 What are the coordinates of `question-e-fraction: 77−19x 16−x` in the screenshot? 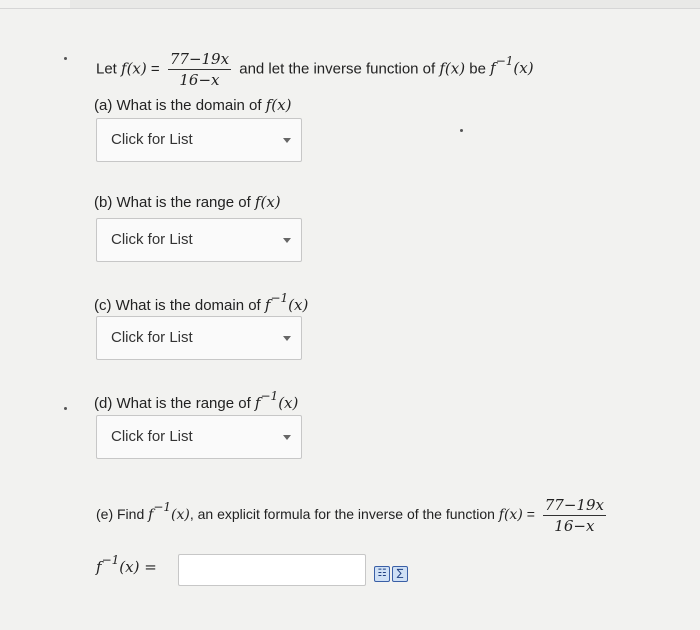 It's located at (574, 515).